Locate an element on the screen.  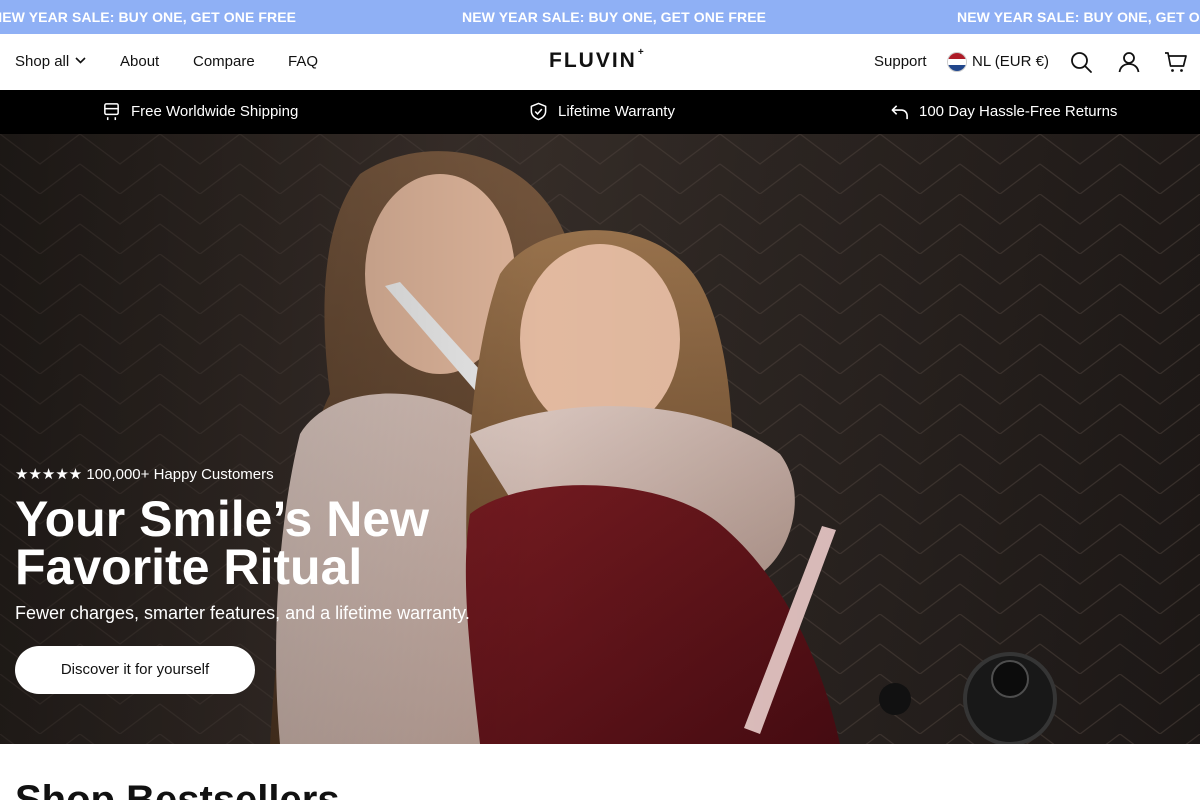
logo-text: FLUVIN is located at coordinates (593, 60).